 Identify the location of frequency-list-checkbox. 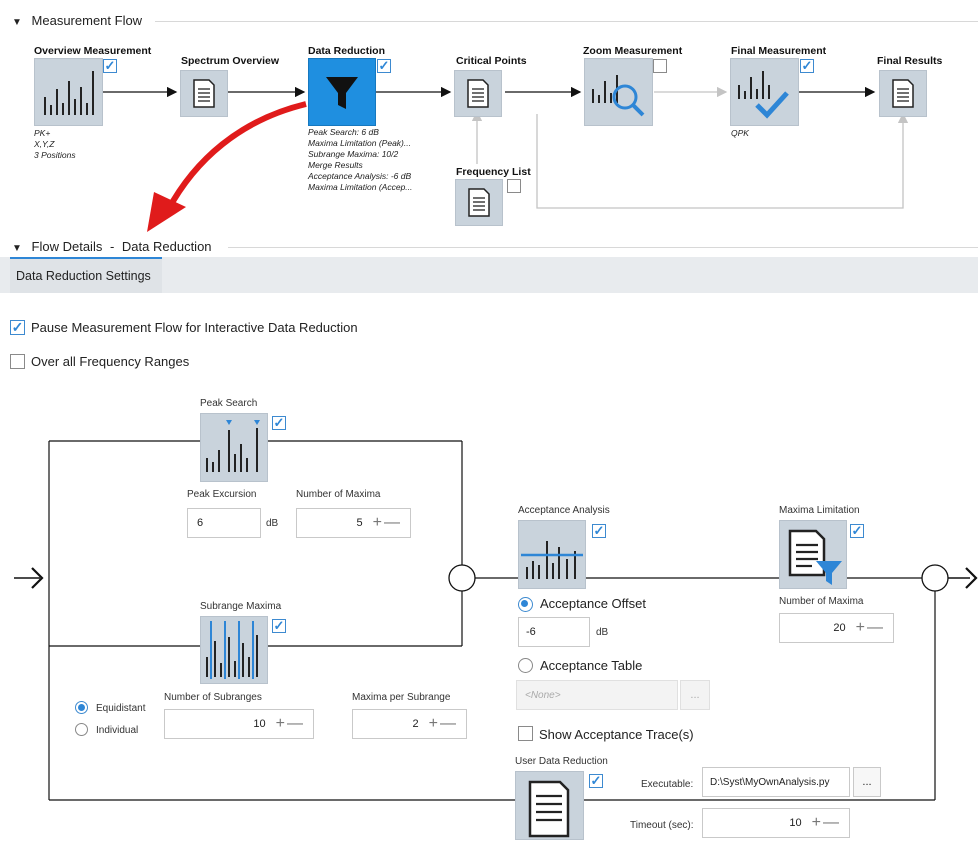
(514, 186).